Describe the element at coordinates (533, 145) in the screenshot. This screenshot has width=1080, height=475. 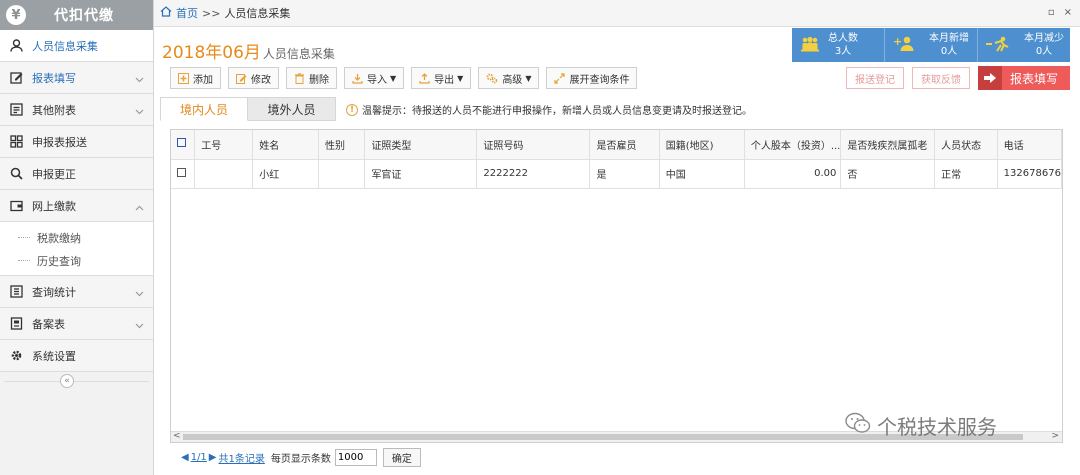
I see `column-header: 证照号码` at that location.